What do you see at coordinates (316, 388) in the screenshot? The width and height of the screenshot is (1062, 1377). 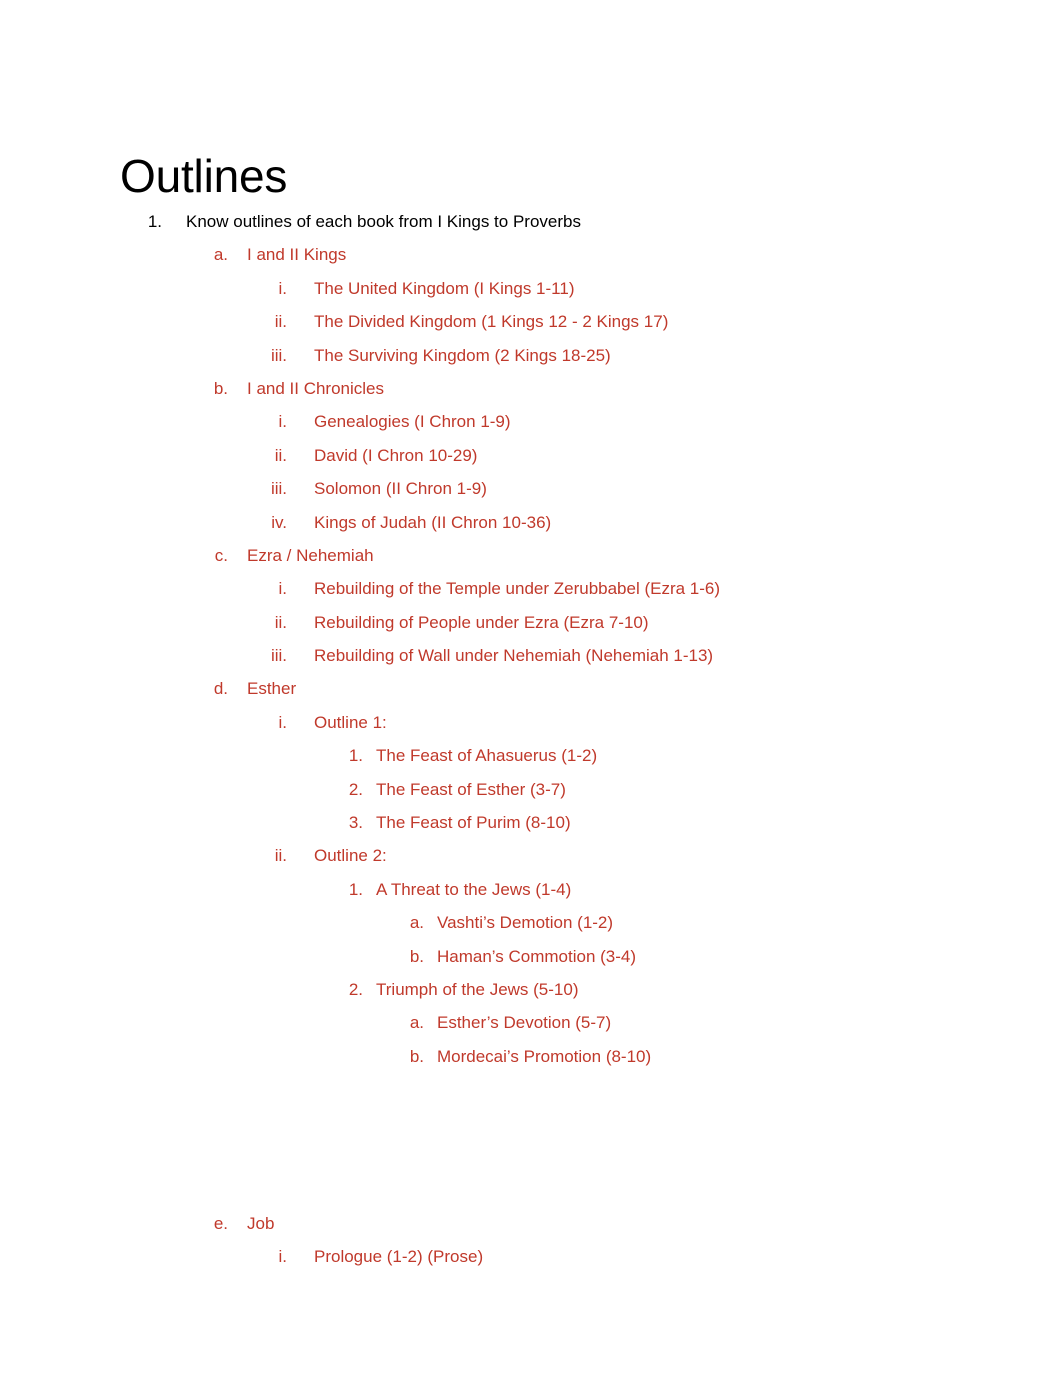 I see `outline-item-label: I and II Chronicles` at bounding box center [316, 388].